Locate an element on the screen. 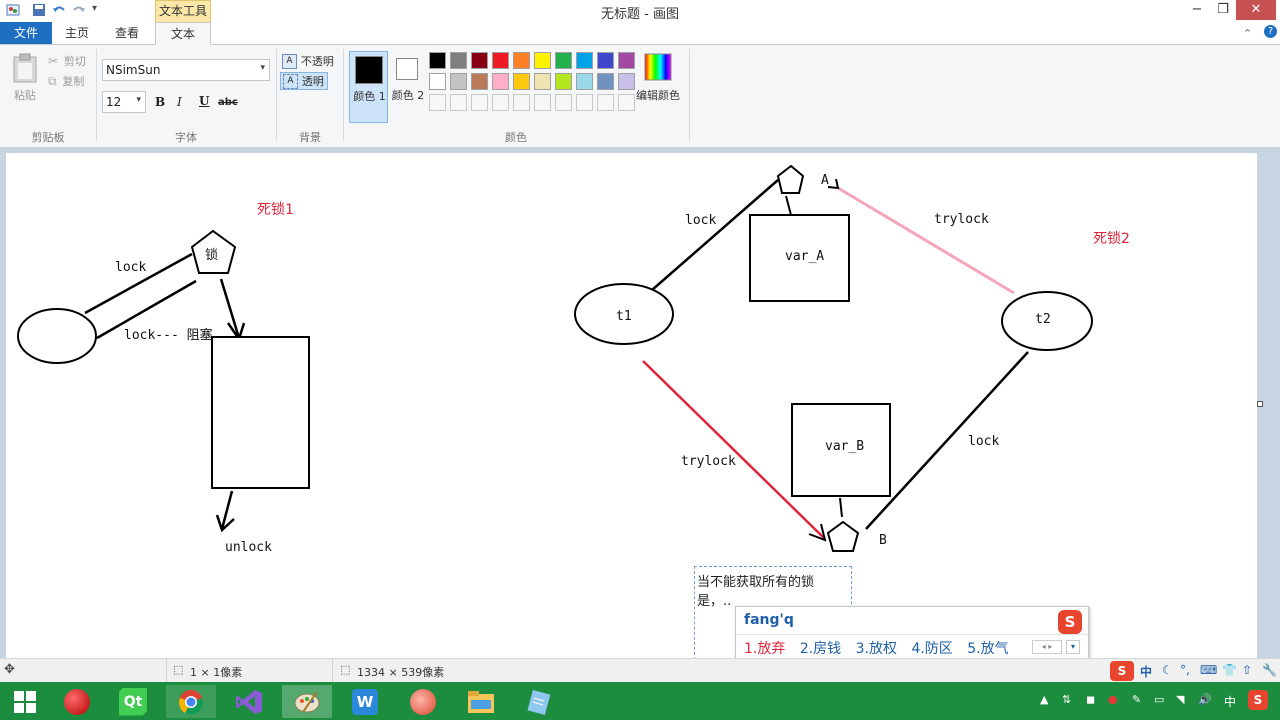 Image resolution: width=1280 pixels, height=720 pixels. var-a-label: var_A is located at coordinates (805, 256).